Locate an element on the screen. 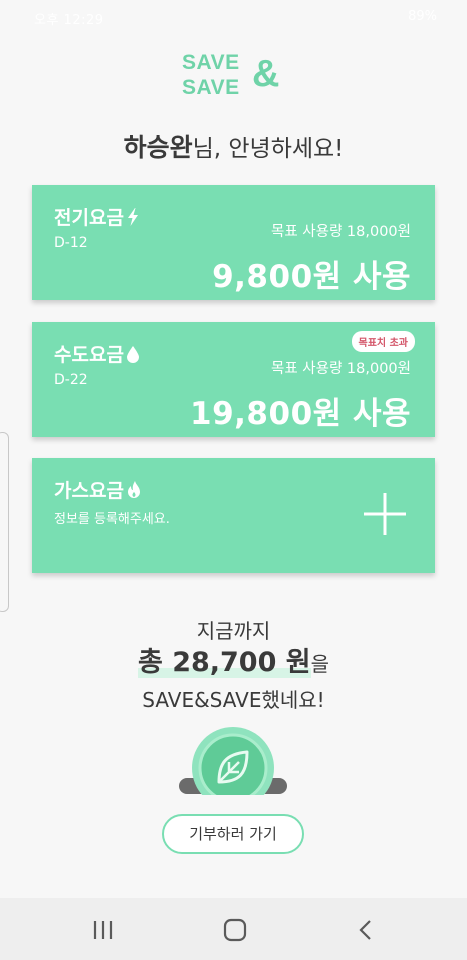 The image size is (467, 960). greeting: 하승완님, 안녕하세요! is located at coordinates (233, 146).